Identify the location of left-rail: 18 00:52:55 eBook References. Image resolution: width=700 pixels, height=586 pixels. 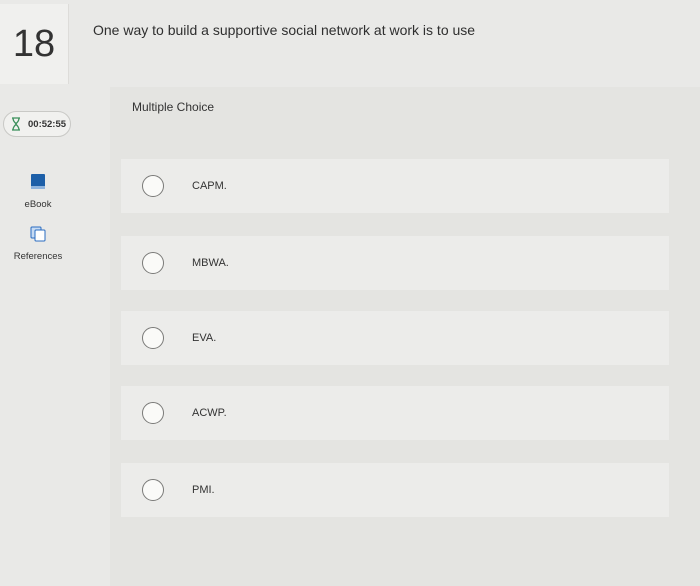
(39, 293).